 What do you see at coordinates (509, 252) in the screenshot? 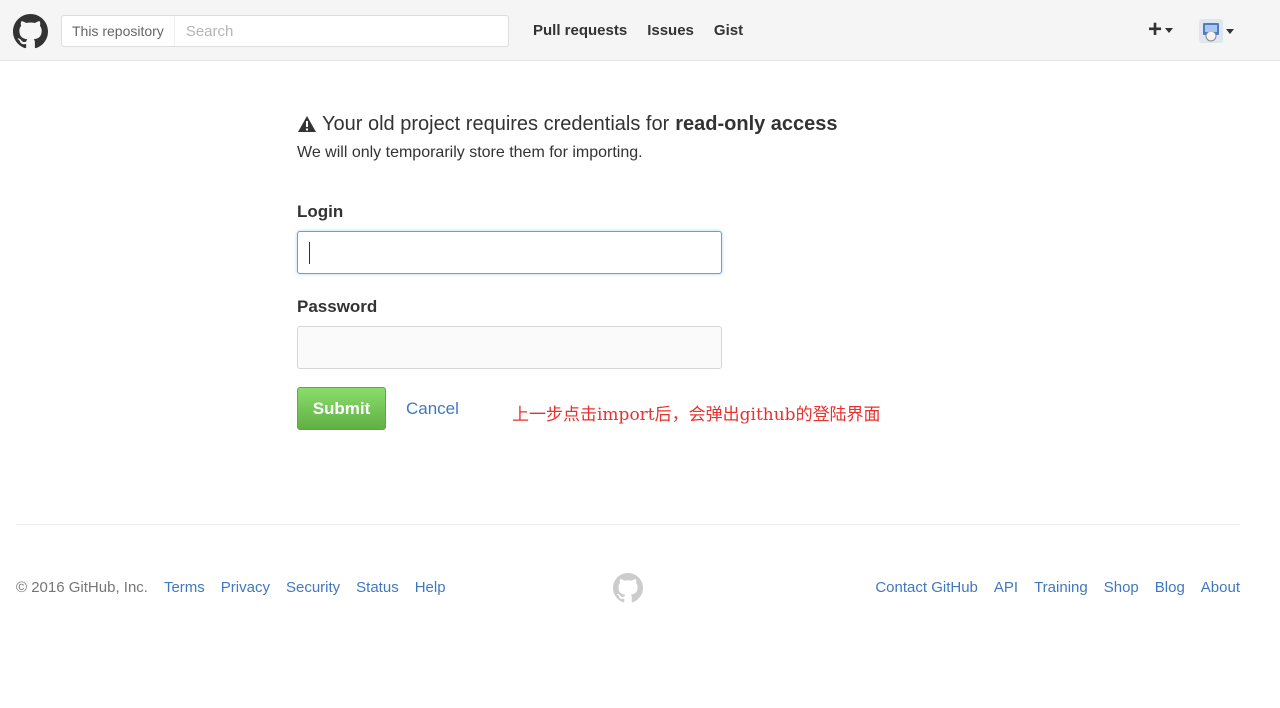
I see `login-field` at bounding box center [509, 252].